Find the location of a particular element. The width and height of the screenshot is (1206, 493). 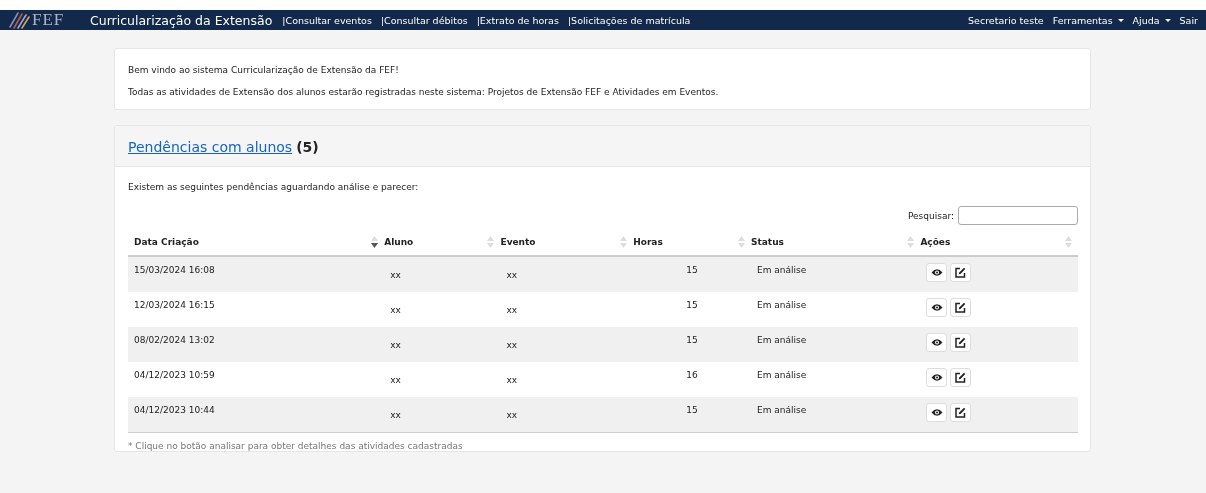

footnote-text: * Clique no botão analisar para obter detalhes das atividades cadastradas is located at coordinates (603, 441).